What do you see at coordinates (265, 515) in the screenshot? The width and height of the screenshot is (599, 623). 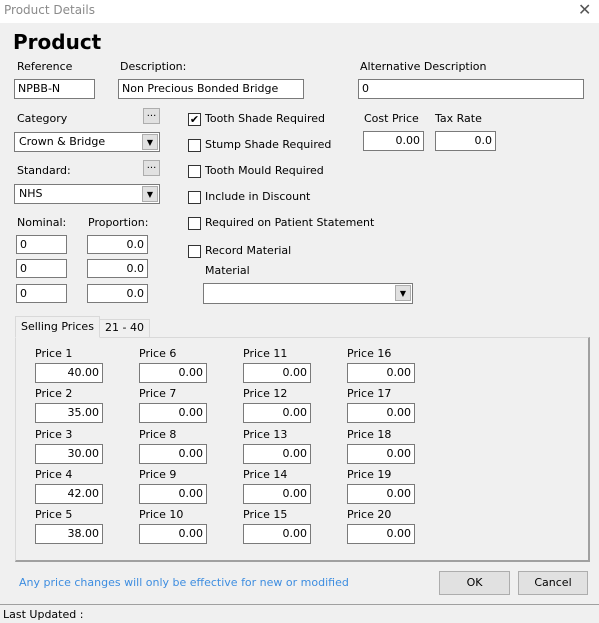 I see `price-label: Price 15` at bounding box center [265, 515].